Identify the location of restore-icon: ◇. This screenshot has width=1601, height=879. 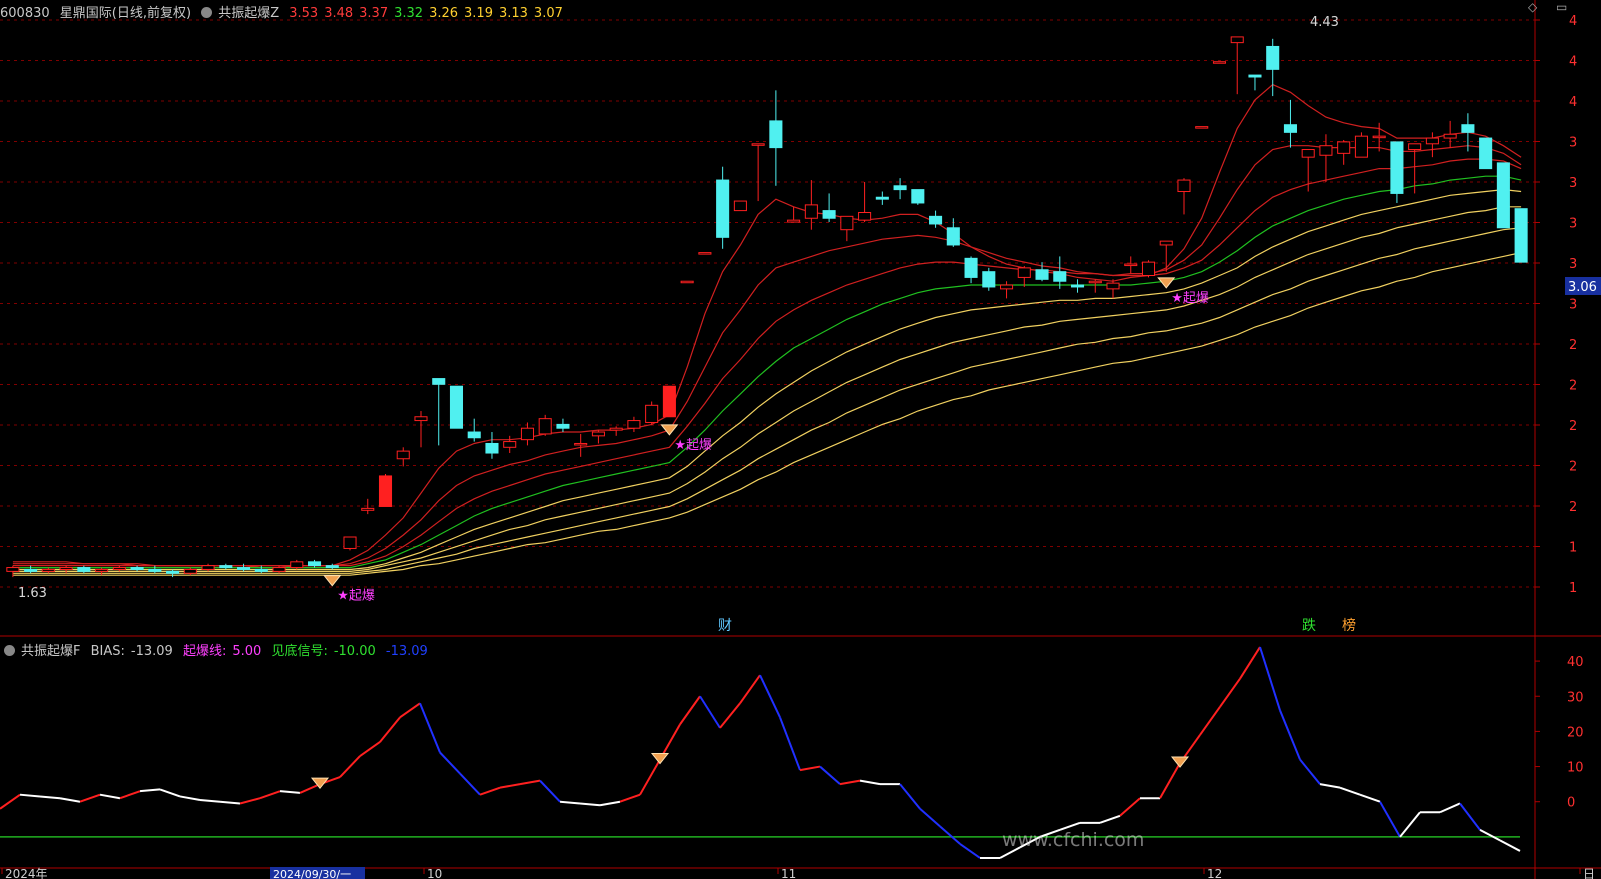
(1535, 7).